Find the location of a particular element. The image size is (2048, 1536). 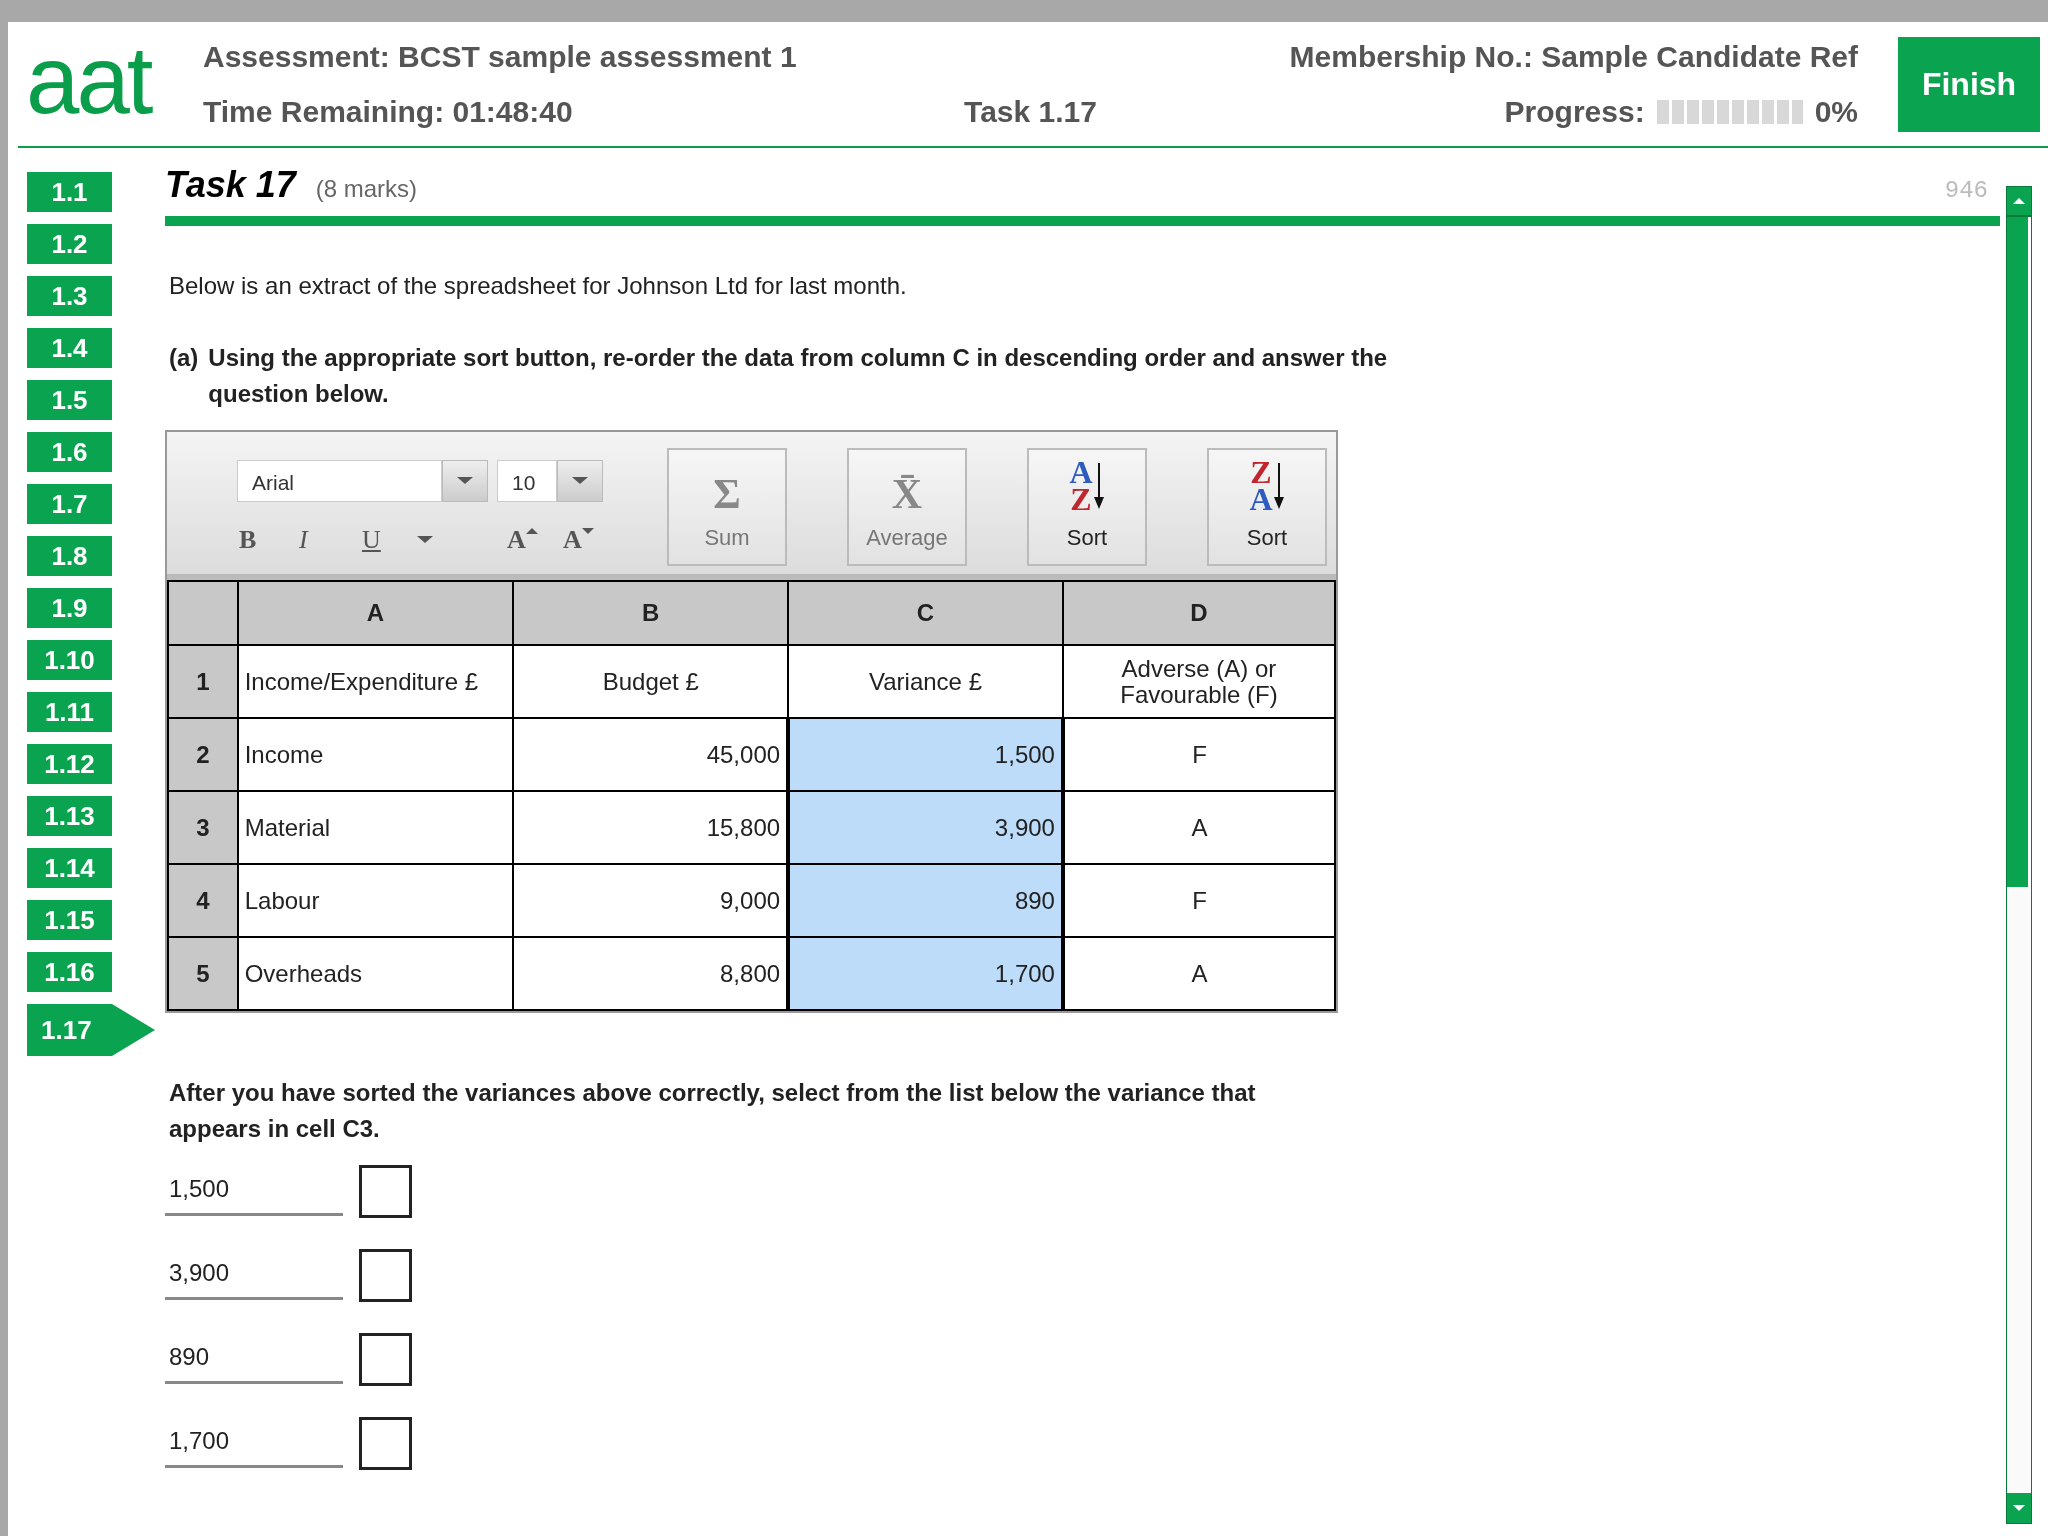

answer-option: 1,700 is located at coordinates (254, 1443).